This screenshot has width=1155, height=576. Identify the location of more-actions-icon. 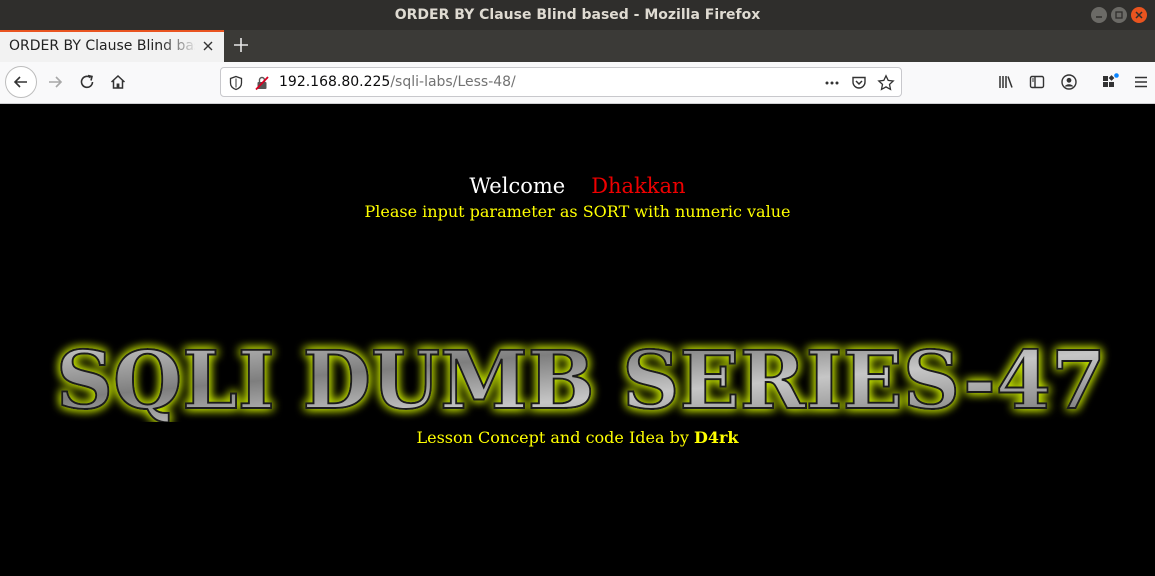
(832, 83).